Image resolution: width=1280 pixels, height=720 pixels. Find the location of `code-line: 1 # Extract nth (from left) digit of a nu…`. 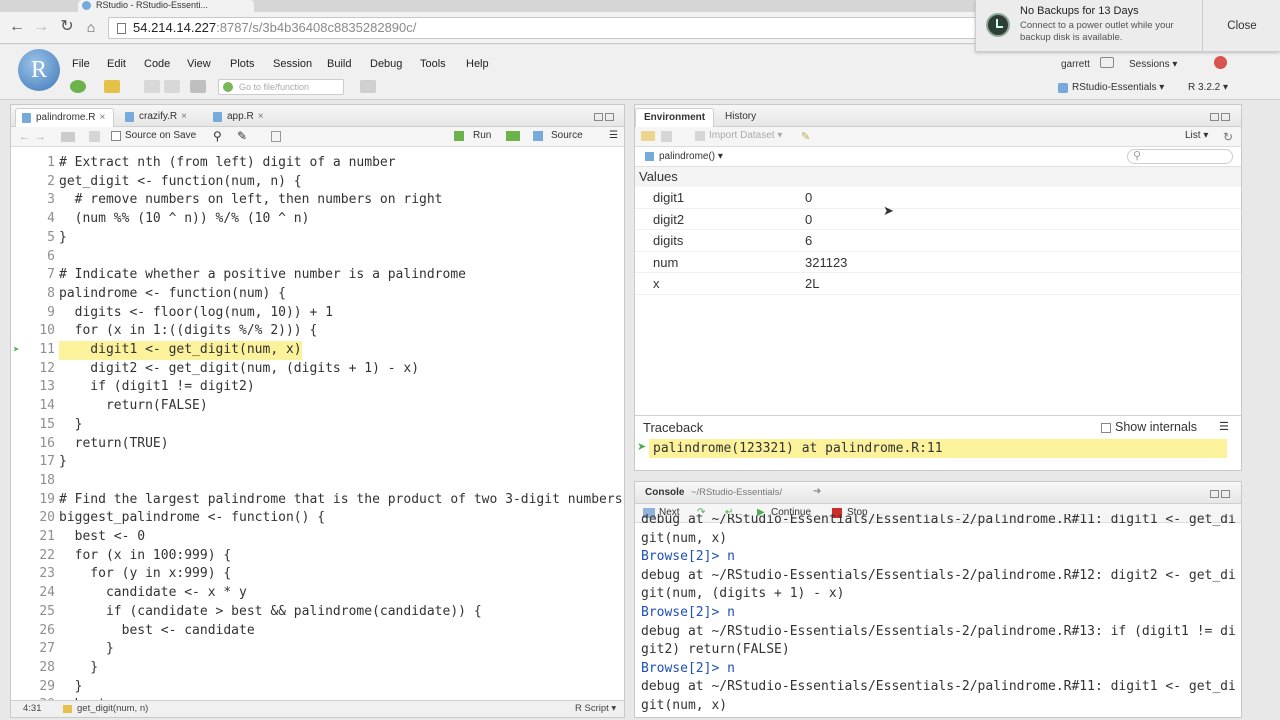

code-line: 1 # Extract nth (from left) digit of a nu… is located at coordinates (317, 163).